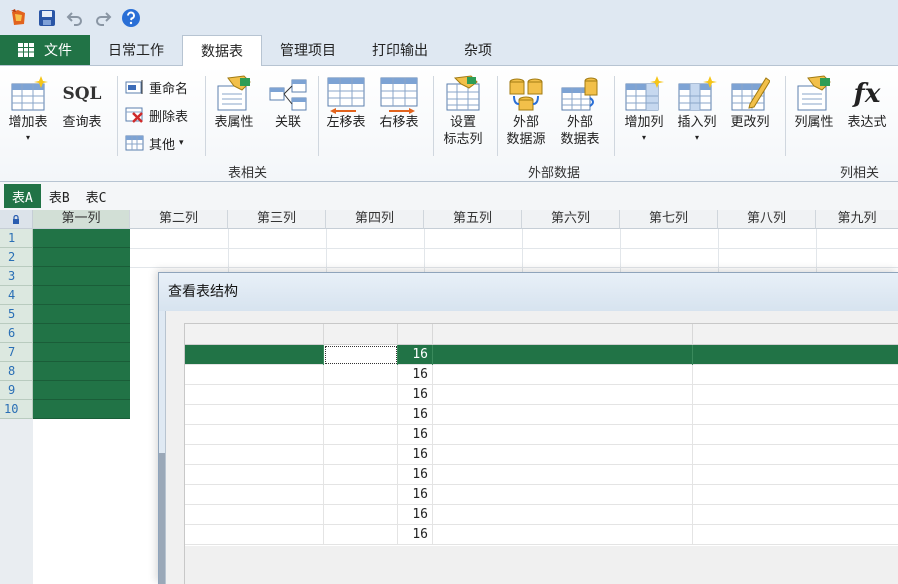 The image size is (898, 584). I want to click on other-button: 其他 ▾, so click(154, 143).